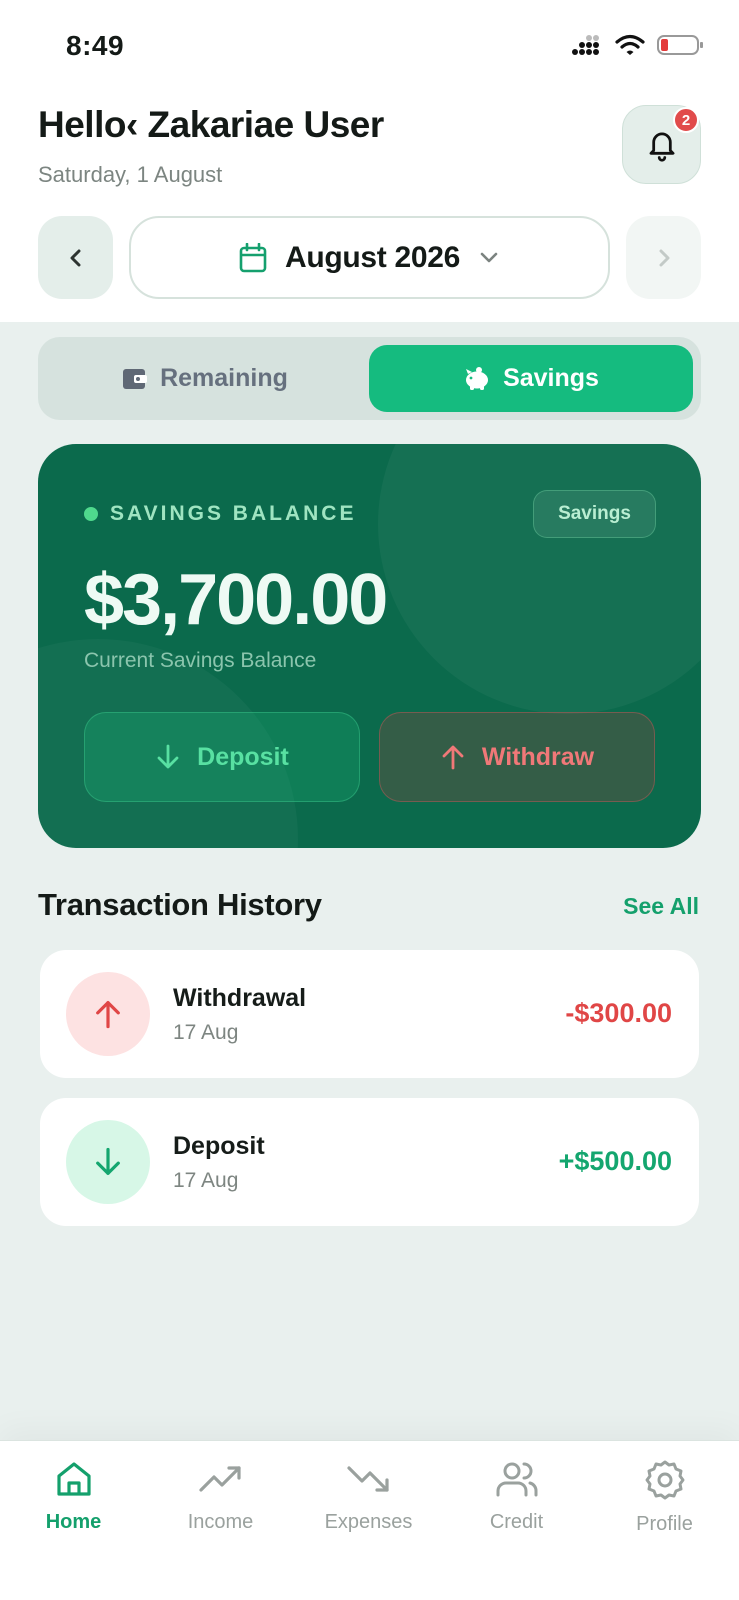 Image resolution: width=739 pixels, height=1600 pixels. I want to click on deposit-icon-badge, so click(108, 1162).